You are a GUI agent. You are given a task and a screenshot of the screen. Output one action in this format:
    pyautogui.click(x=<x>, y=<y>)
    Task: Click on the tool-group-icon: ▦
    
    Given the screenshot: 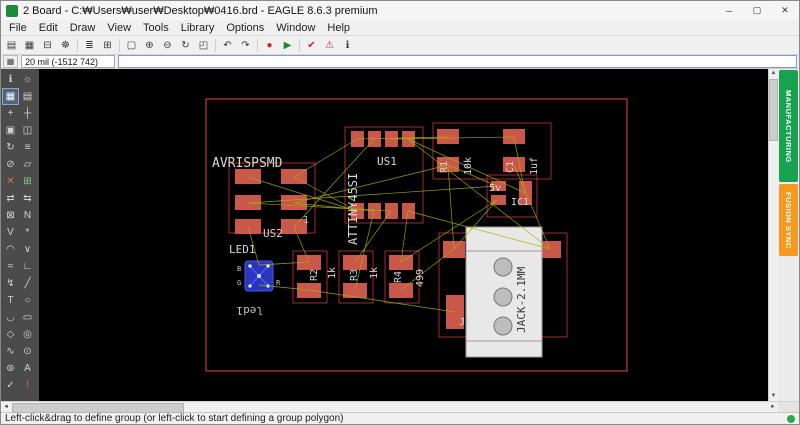 What is the action you would take?
    pyautogui.click(x=10, y=96)
    